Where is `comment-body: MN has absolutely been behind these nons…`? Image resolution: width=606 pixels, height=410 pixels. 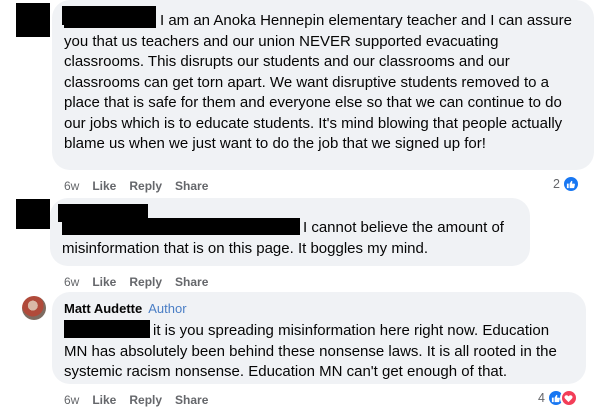
comment-body: MN has absolutely been behind these nons… is located at coordinates (310, 361).